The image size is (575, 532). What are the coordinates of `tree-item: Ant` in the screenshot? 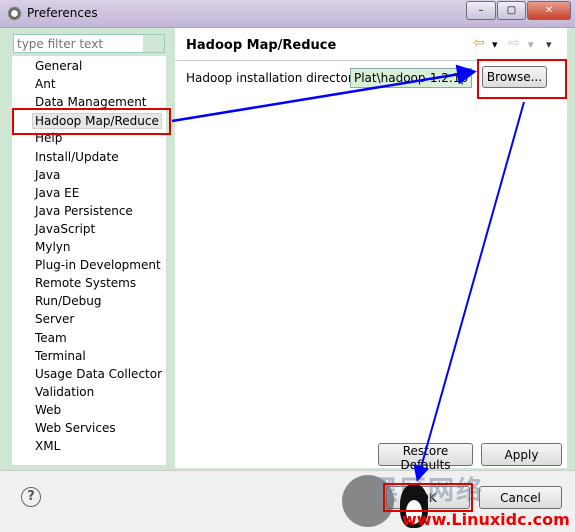 It's located at (45, 84).